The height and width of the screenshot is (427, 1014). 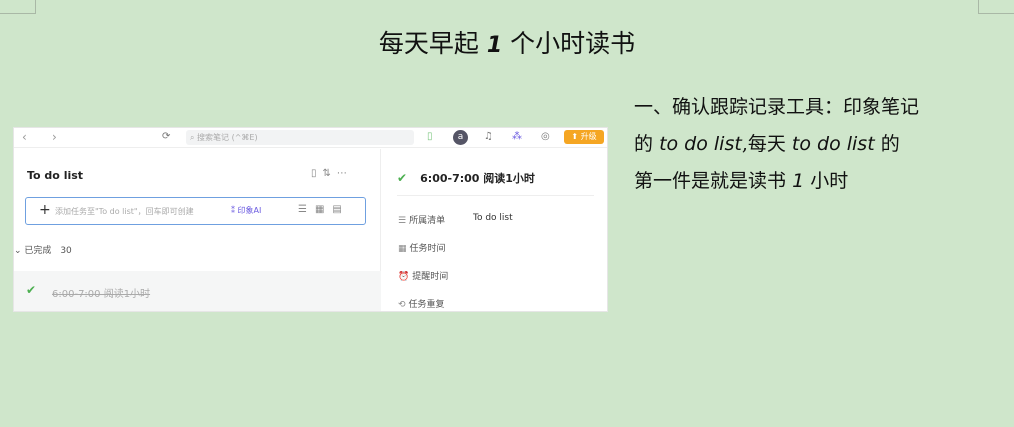 I want to click on page-title: 每天早起 1 个小时读书, so click(x=507, y=42).